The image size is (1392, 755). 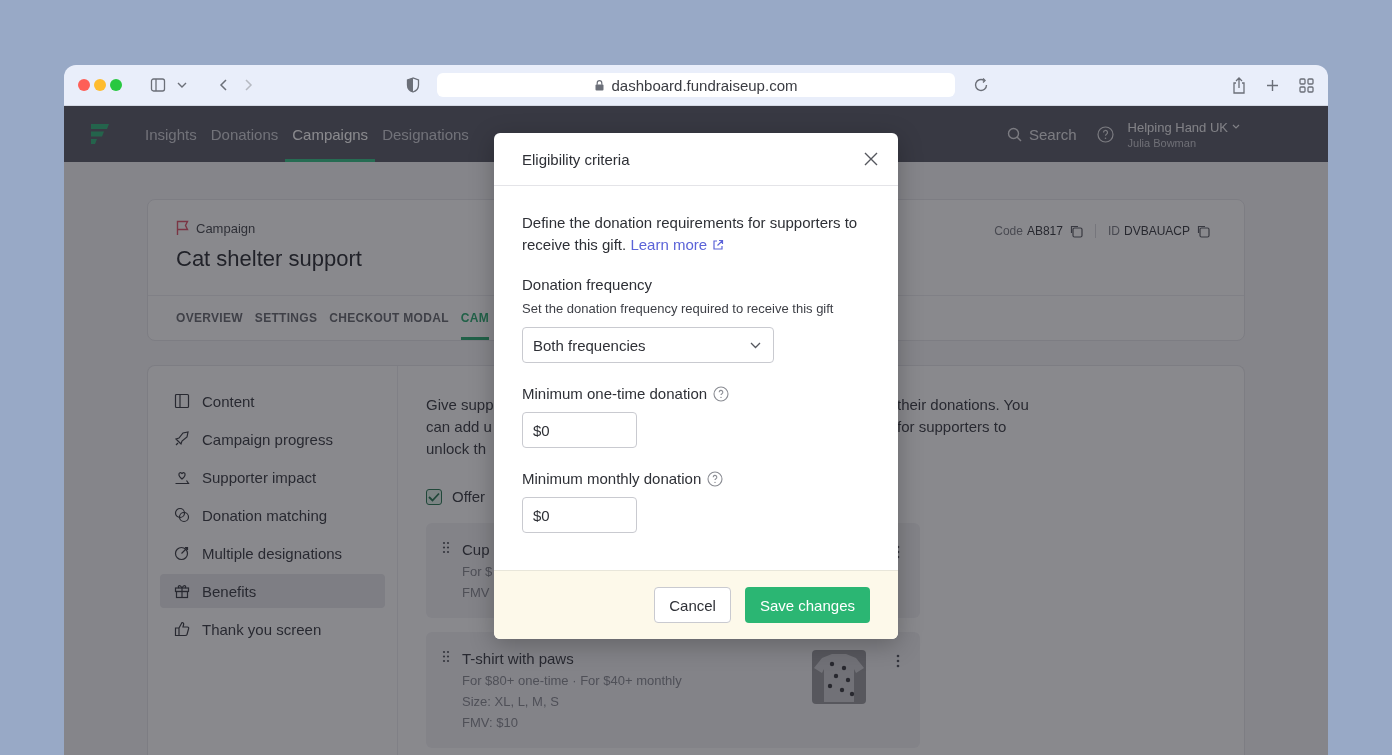 What do you see at coordinates (158, 85) in the screenshot?
I see `sidebar-icon` at bounding box center [158, 85].